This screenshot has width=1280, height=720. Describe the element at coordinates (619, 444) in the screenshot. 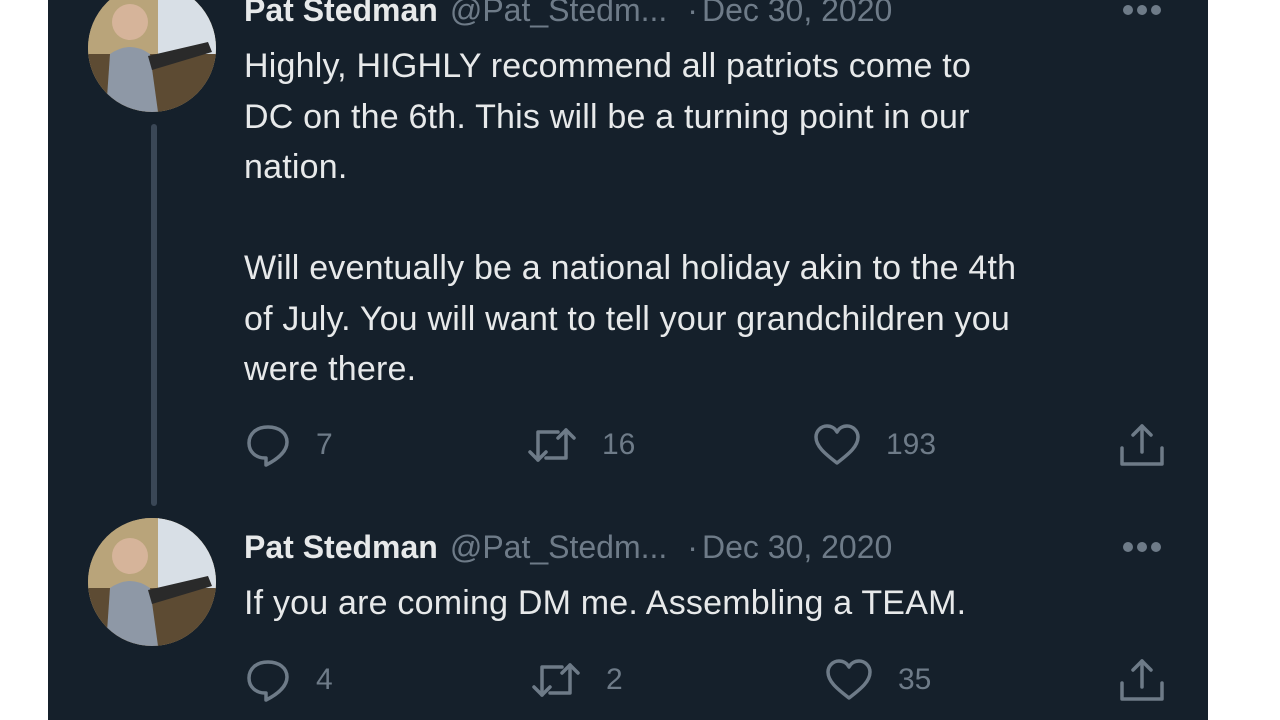

I see `retweet-count: 16` at that location.